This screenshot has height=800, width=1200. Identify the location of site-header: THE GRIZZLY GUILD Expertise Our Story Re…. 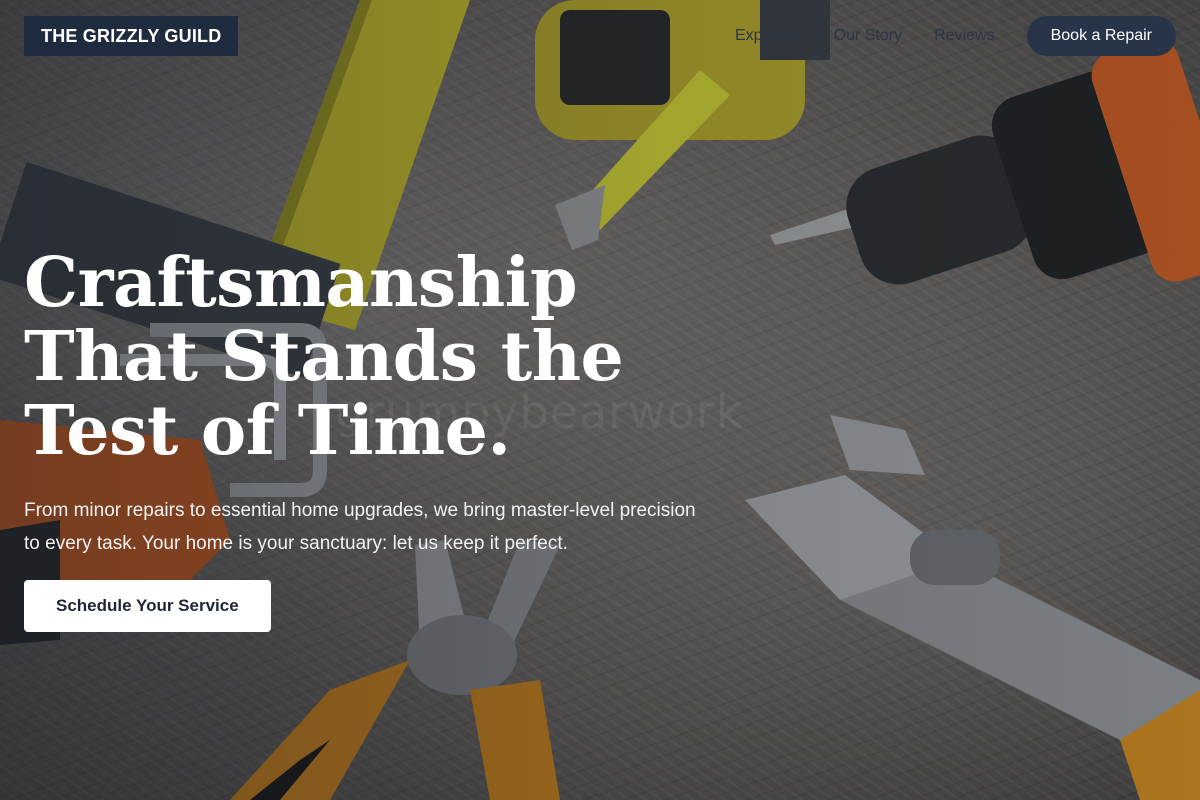
(600, 36).